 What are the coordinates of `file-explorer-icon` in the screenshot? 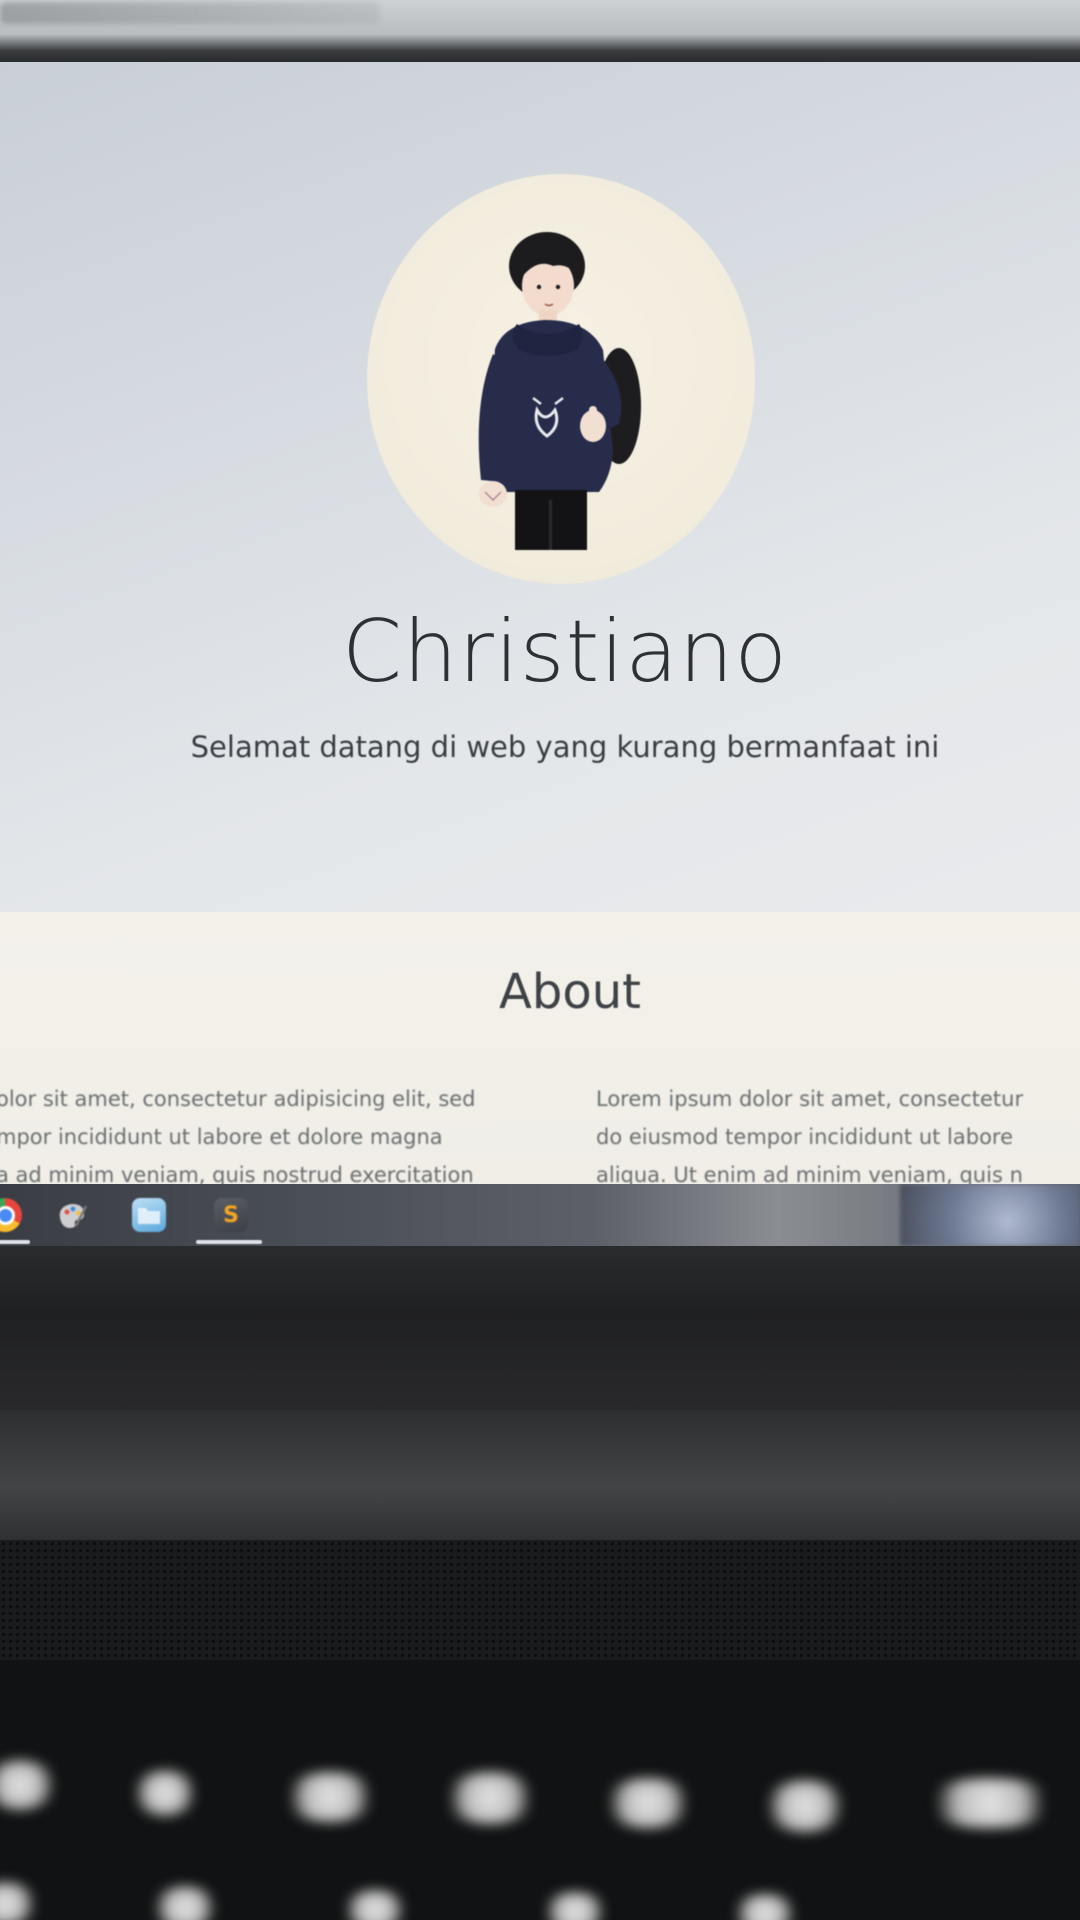 It's located at (149, 1215).